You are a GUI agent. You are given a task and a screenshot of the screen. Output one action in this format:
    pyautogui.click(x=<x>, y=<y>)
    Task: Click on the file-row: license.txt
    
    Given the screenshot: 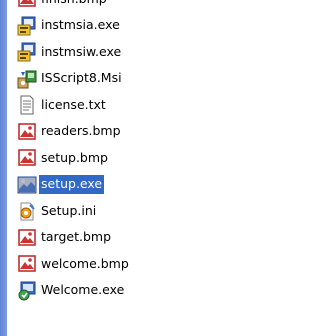 What is the action you would take?
    pyautogui.click(x=74, y=105)
    